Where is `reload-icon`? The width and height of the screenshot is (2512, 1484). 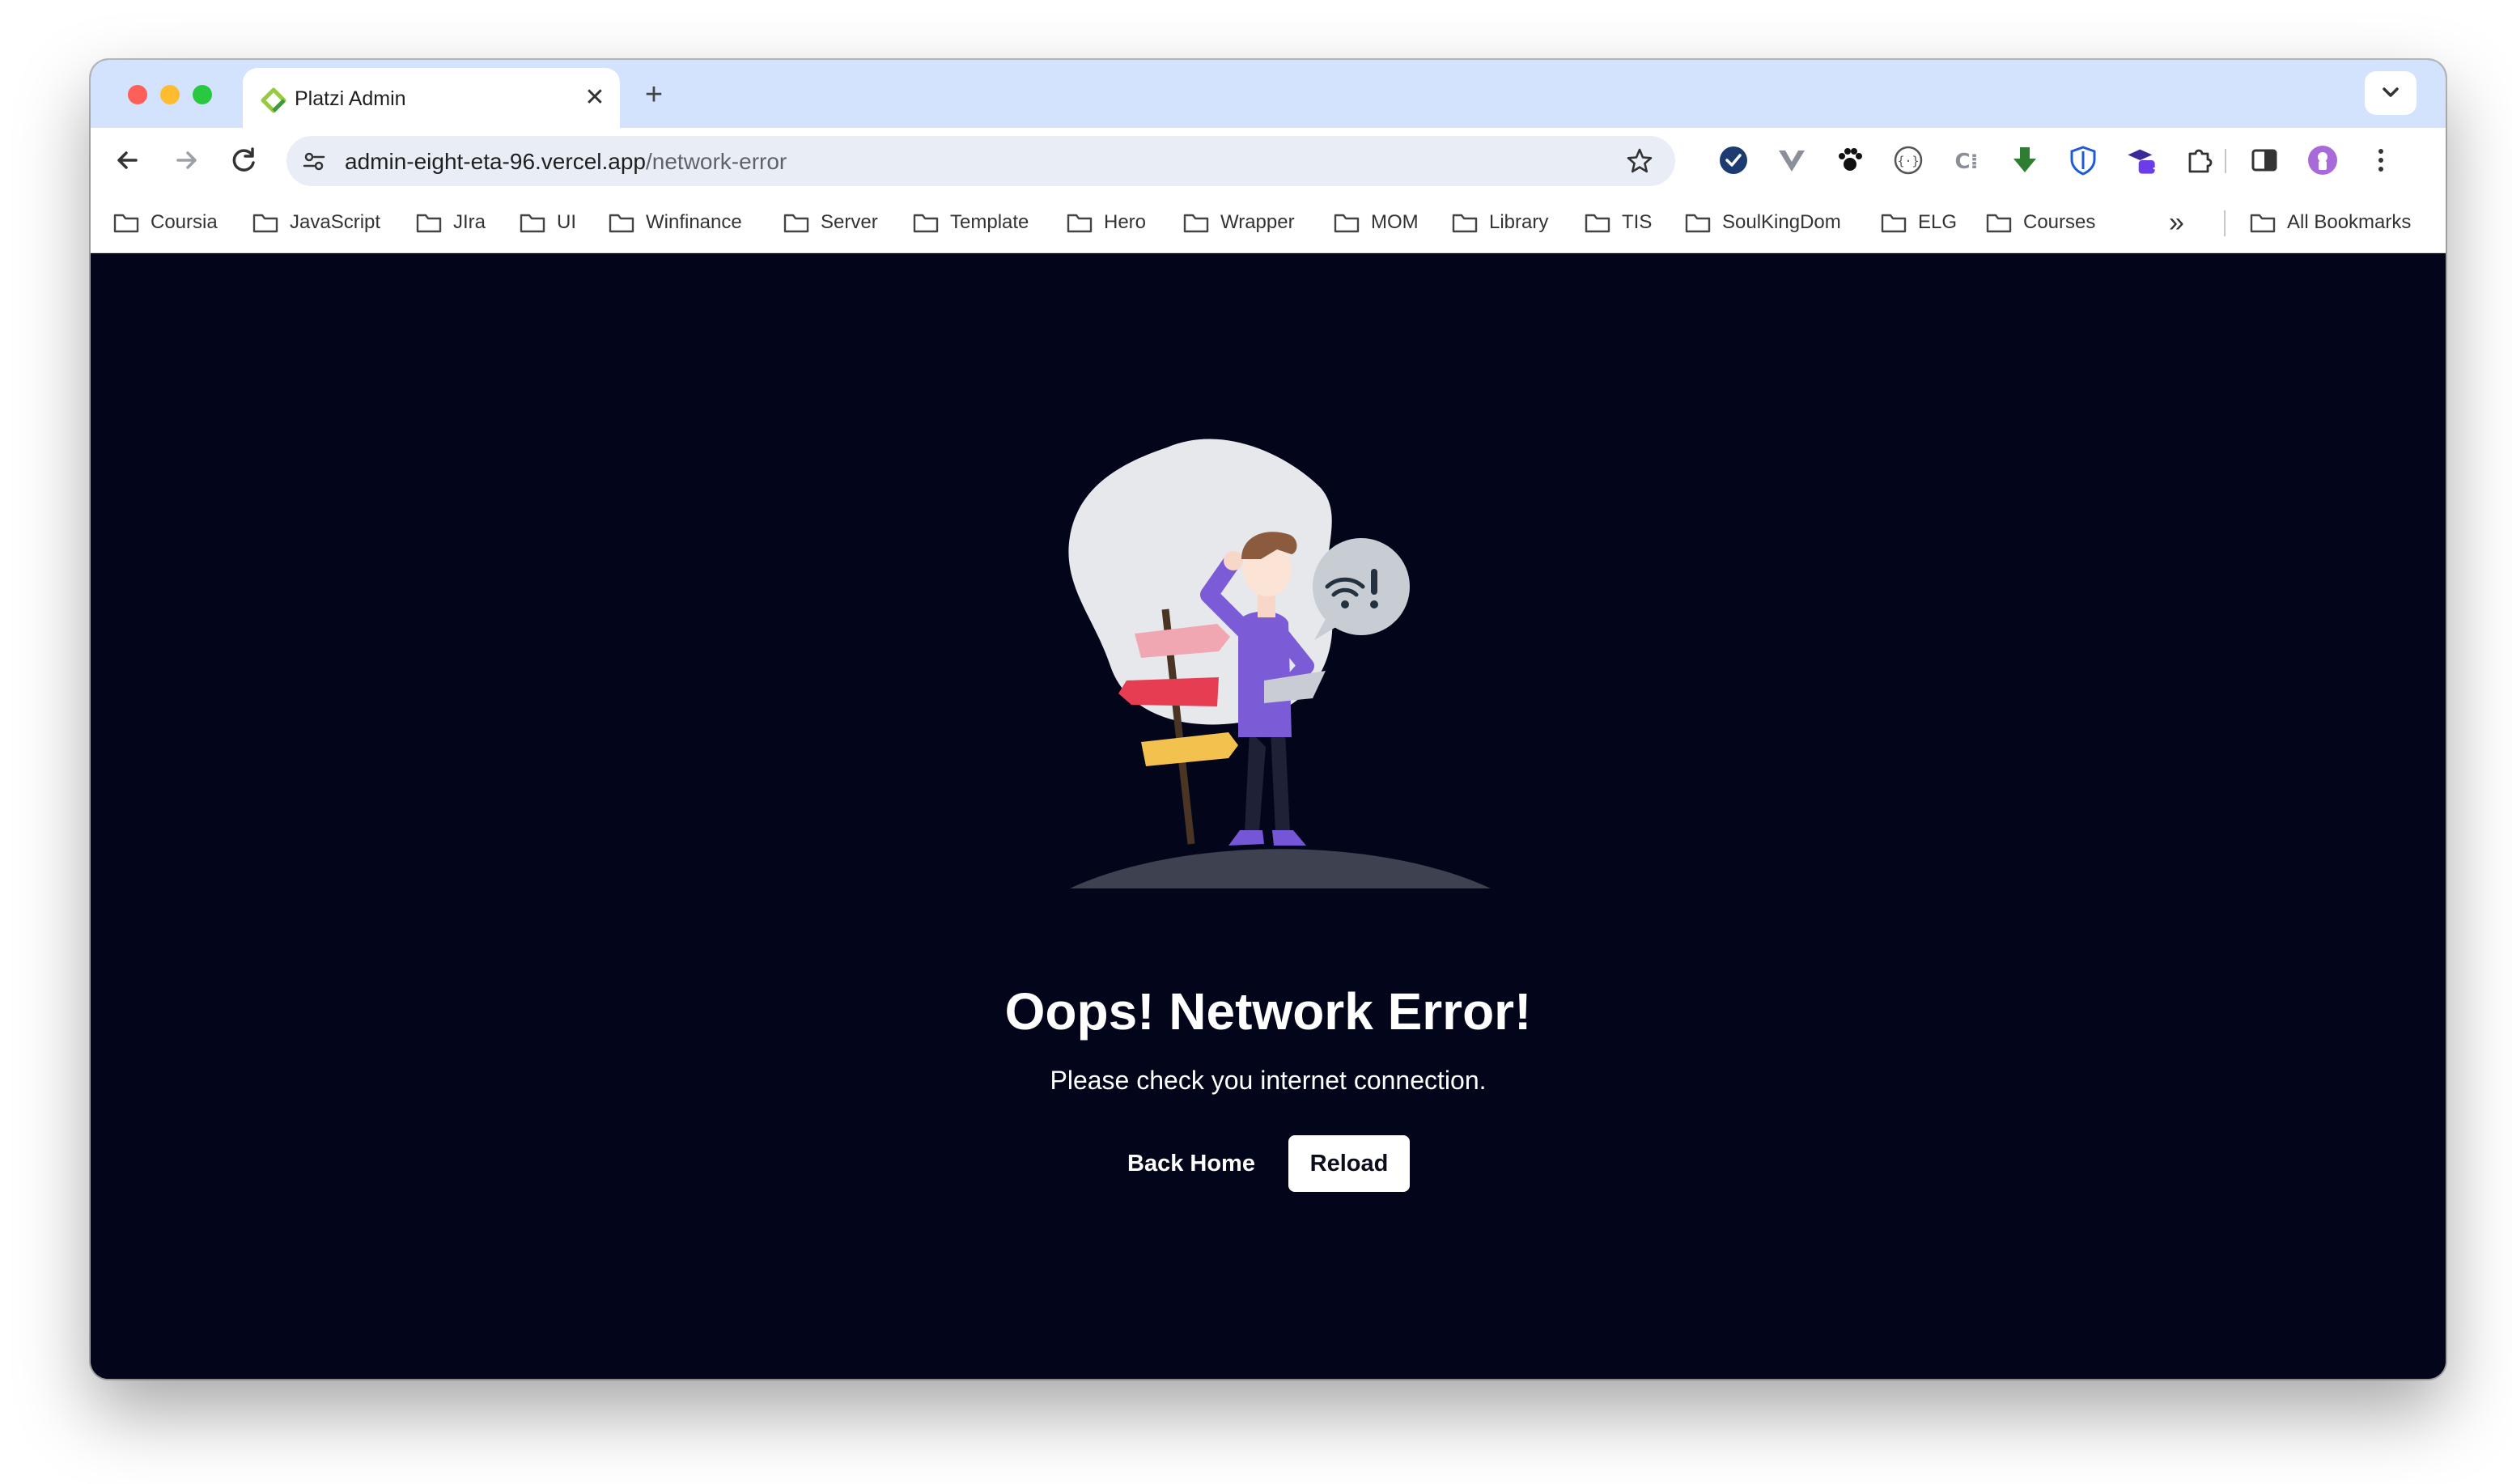
reload-icon is located at coordinates (244, 160).